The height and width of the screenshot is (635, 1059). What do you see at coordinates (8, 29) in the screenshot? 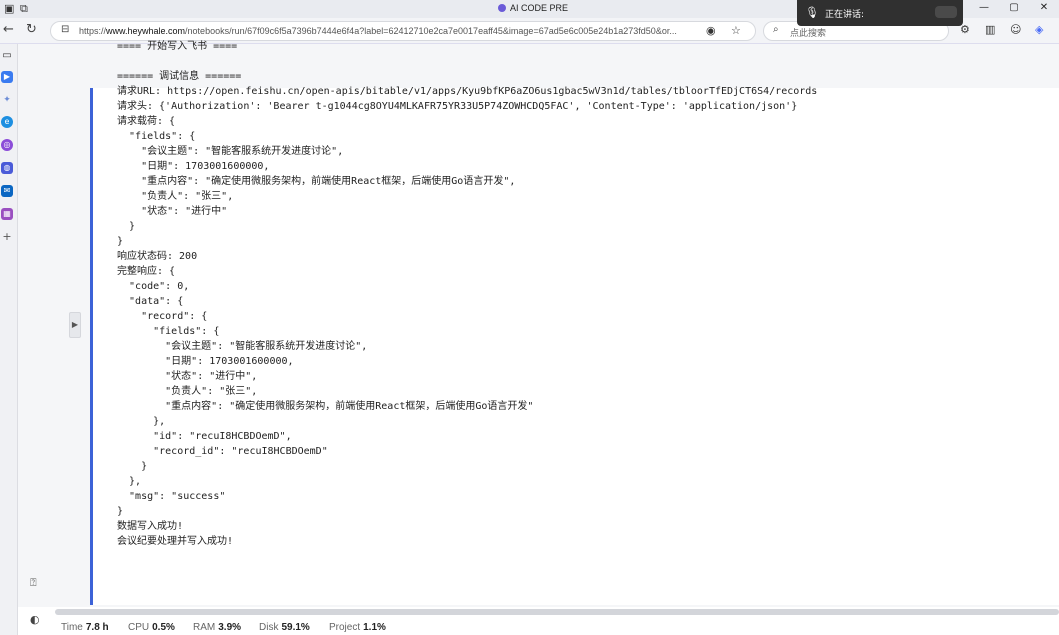
I see `back-icon: ←` at bounding box center [8, 29].